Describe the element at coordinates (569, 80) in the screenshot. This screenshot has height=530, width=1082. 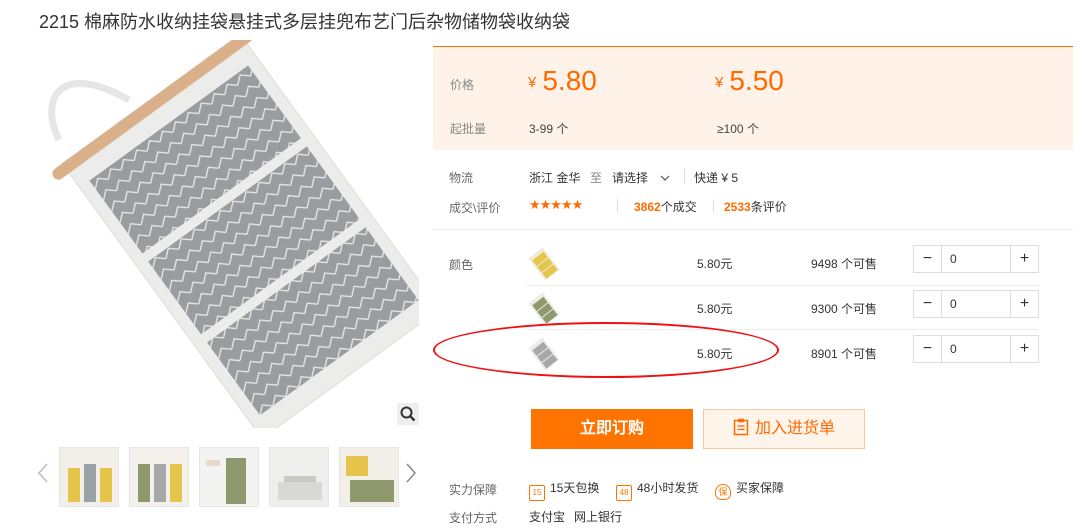
I see `price-value: 5.80` at that location.